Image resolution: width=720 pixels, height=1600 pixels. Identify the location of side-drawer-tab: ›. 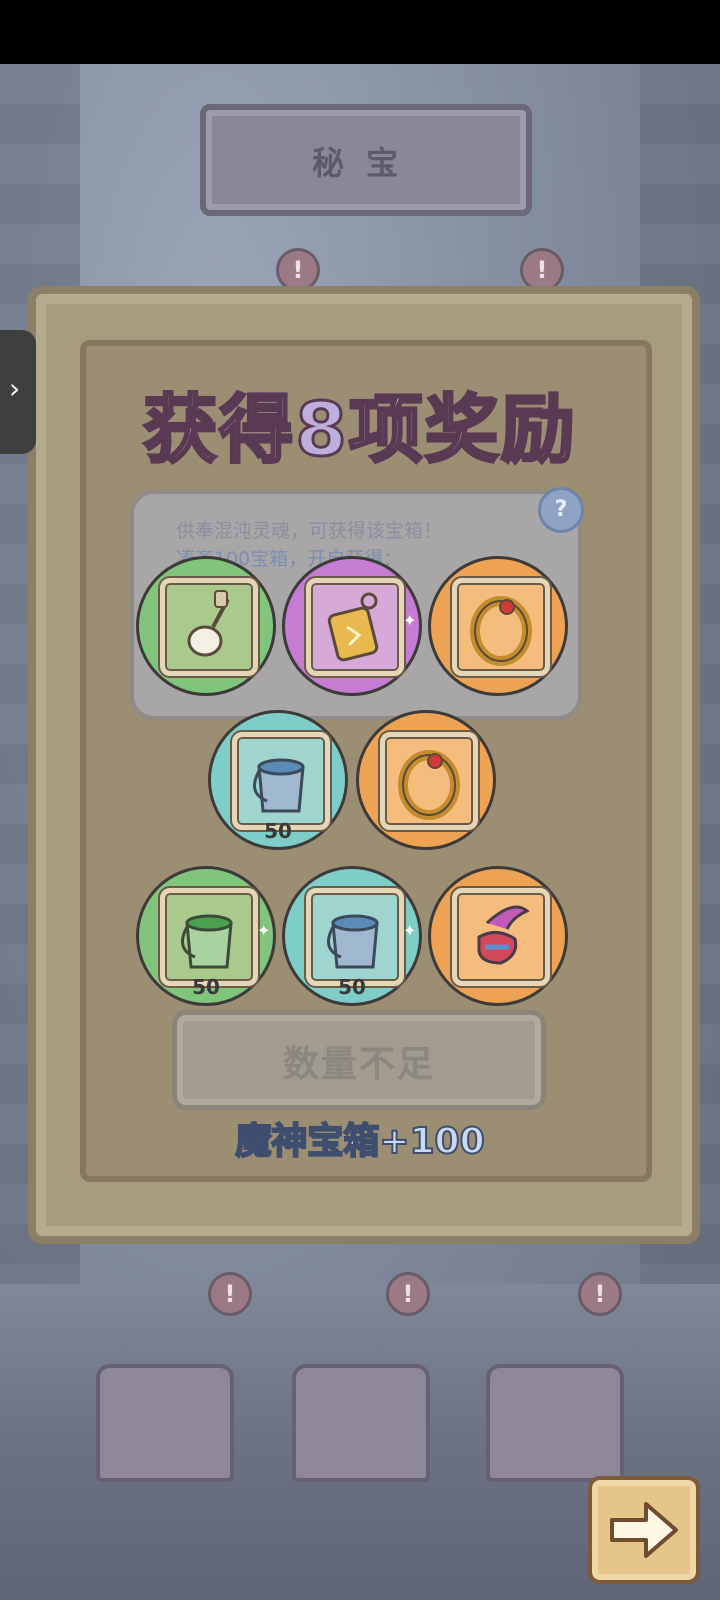
(18, 392).